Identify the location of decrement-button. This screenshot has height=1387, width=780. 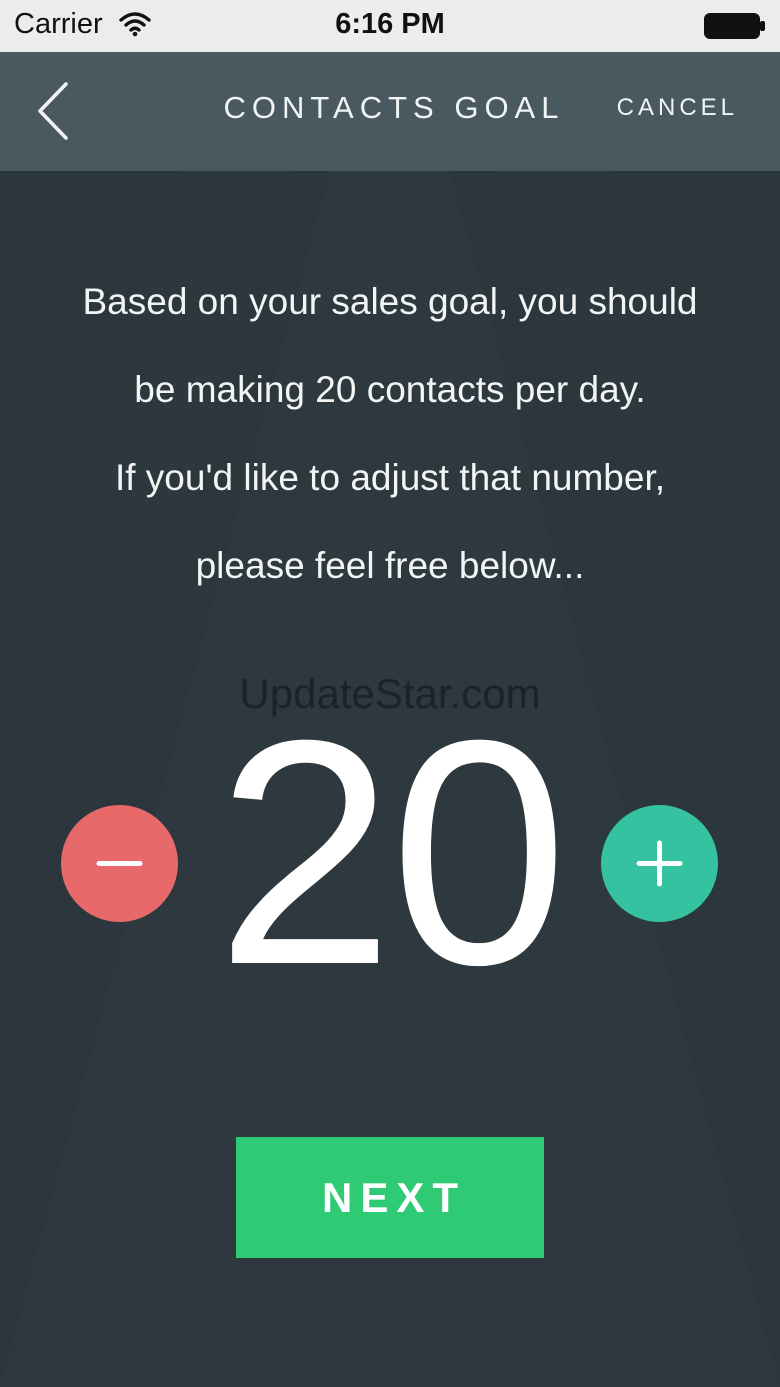
(119, 863).